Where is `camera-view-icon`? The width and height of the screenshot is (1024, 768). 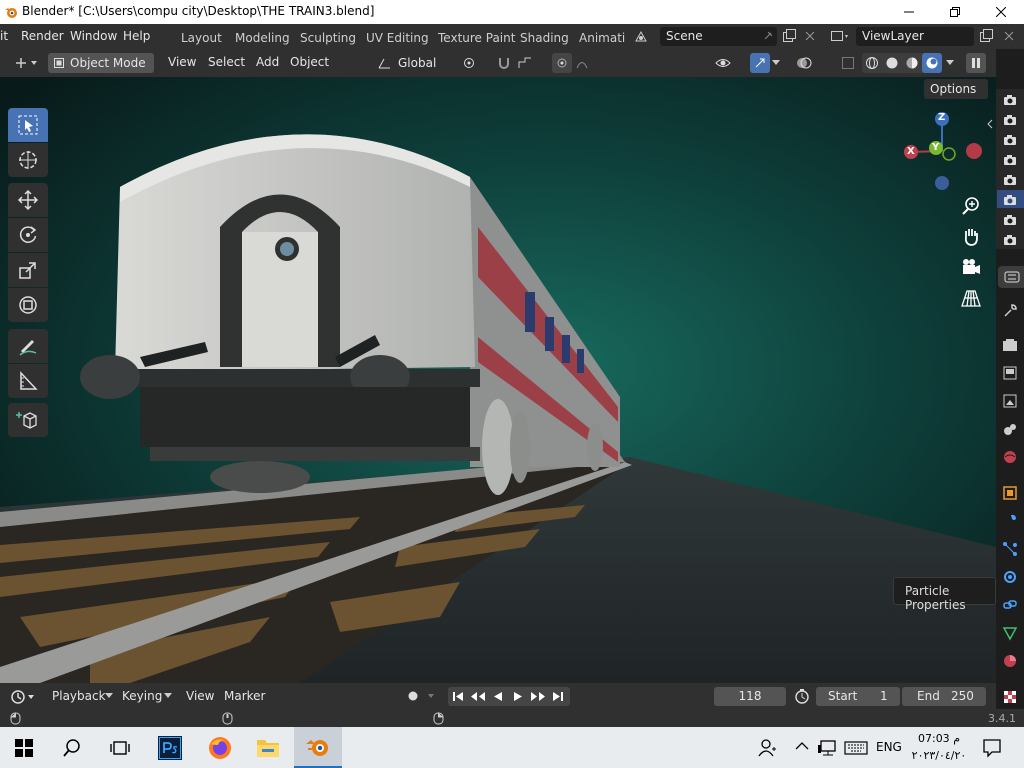
camera-view-icon is located at coordinates (971, 267).